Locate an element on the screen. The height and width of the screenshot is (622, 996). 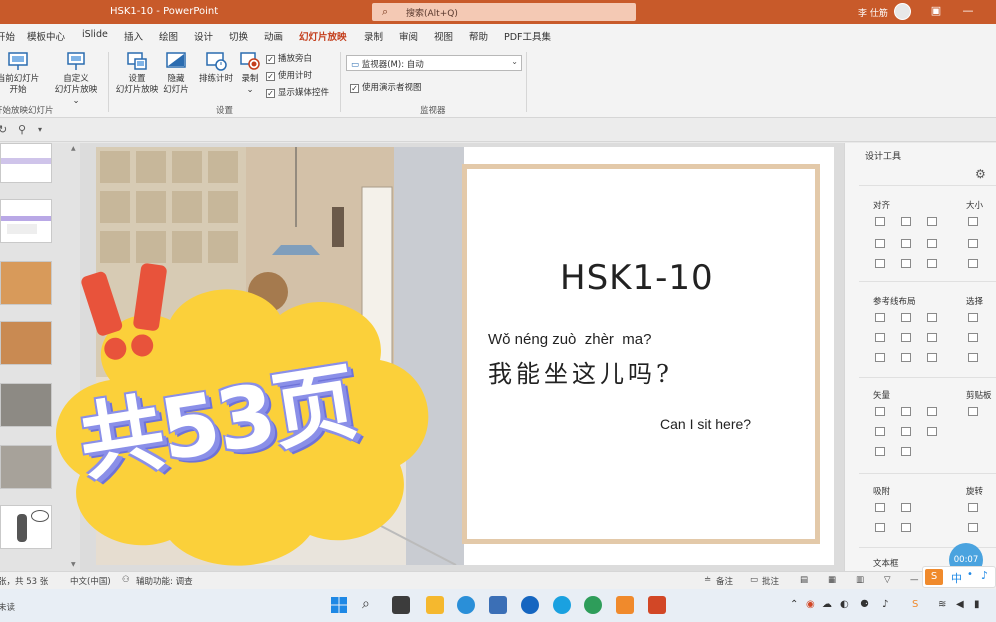
wifi-icon: ≋ is located at coordinates (942, 604).